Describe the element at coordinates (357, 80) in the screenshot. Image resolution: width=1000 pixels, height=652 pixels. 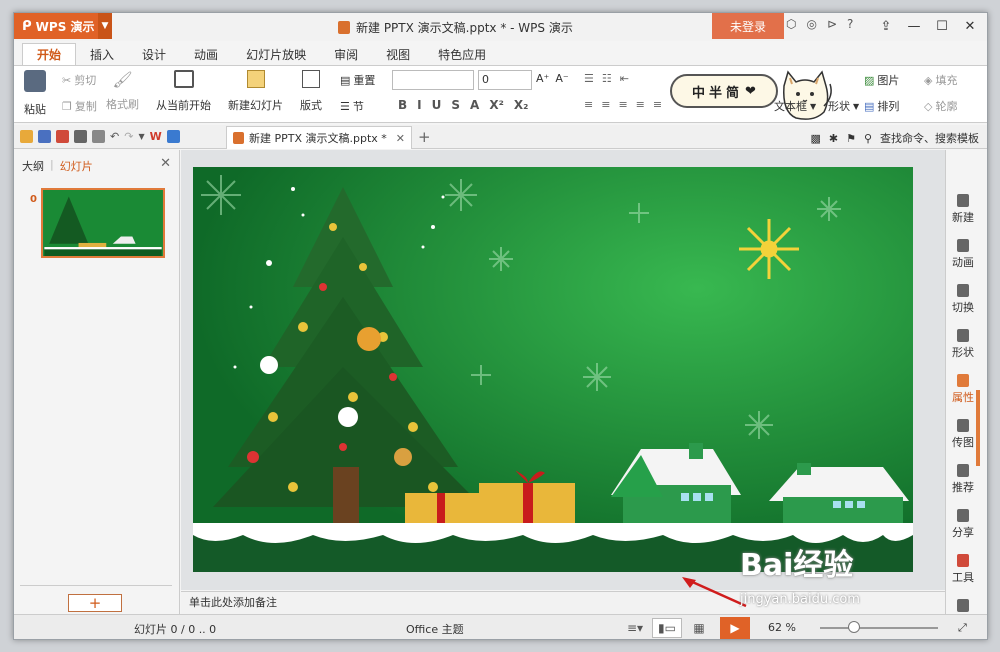
I see `reset-button: ▤ 重置` at that location.